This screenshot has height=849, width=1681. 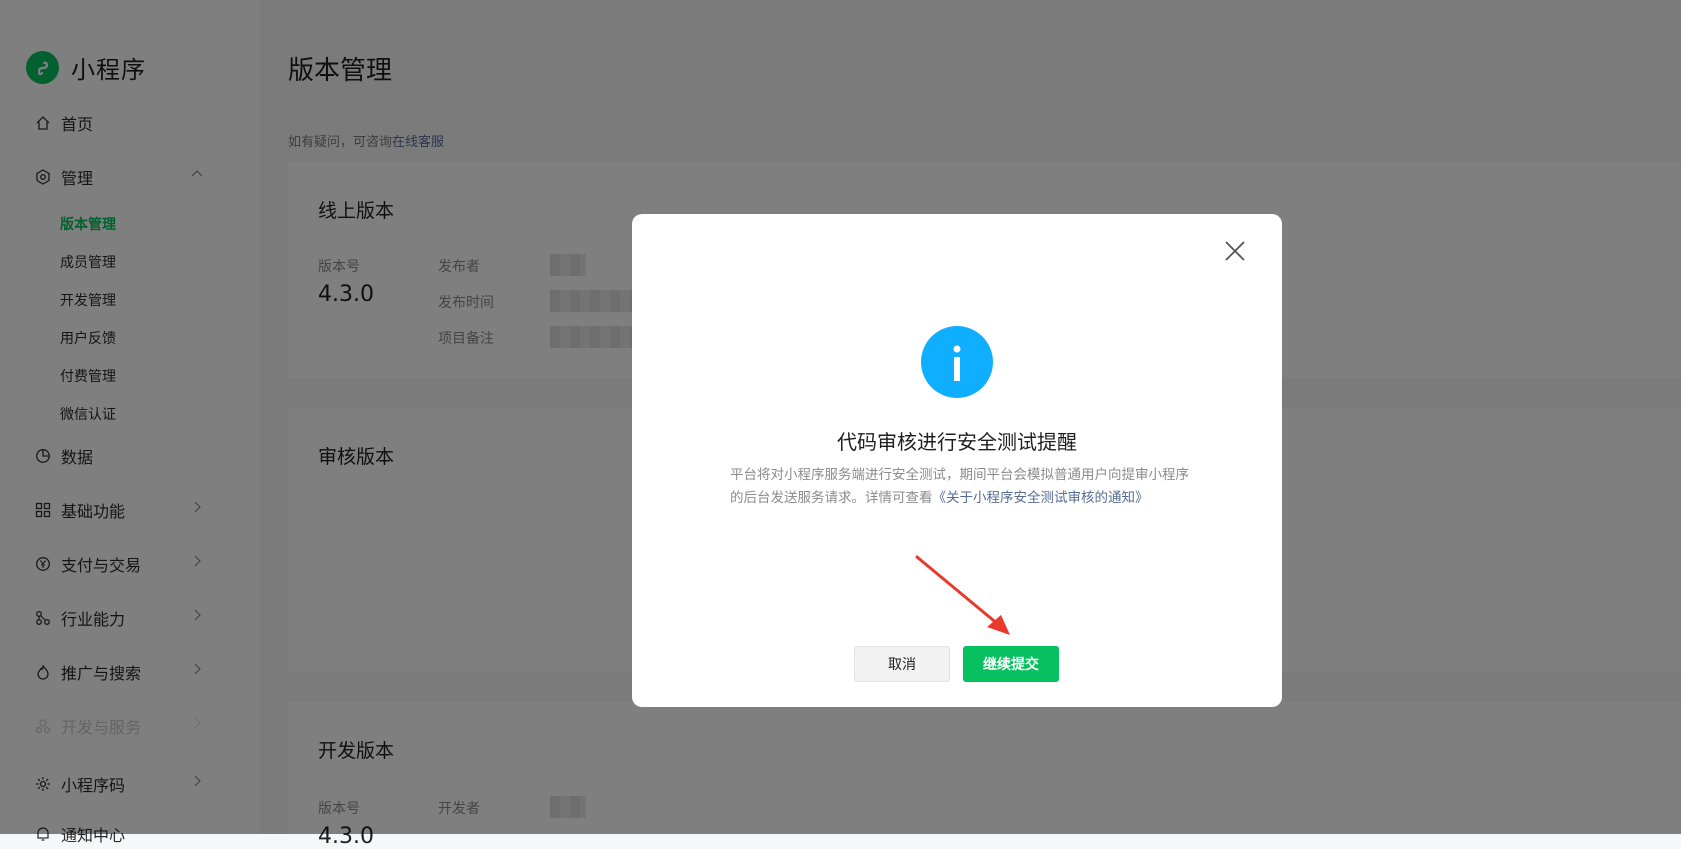 What do you see at coordinates (902, 664) in the screenshot?
I see `cancel-button: 取消` at bounding box center [902, 664].